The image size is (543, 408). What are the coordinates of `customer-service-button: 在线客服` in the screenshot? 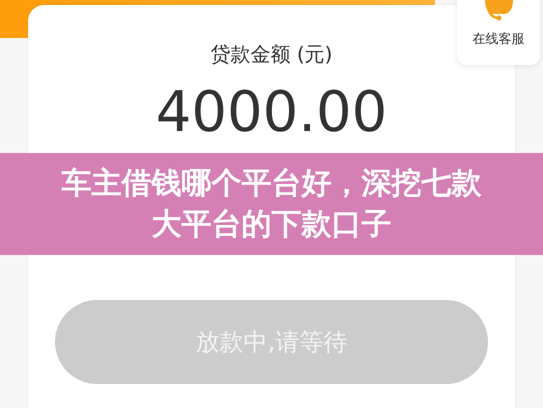 It's located at (498, 32).